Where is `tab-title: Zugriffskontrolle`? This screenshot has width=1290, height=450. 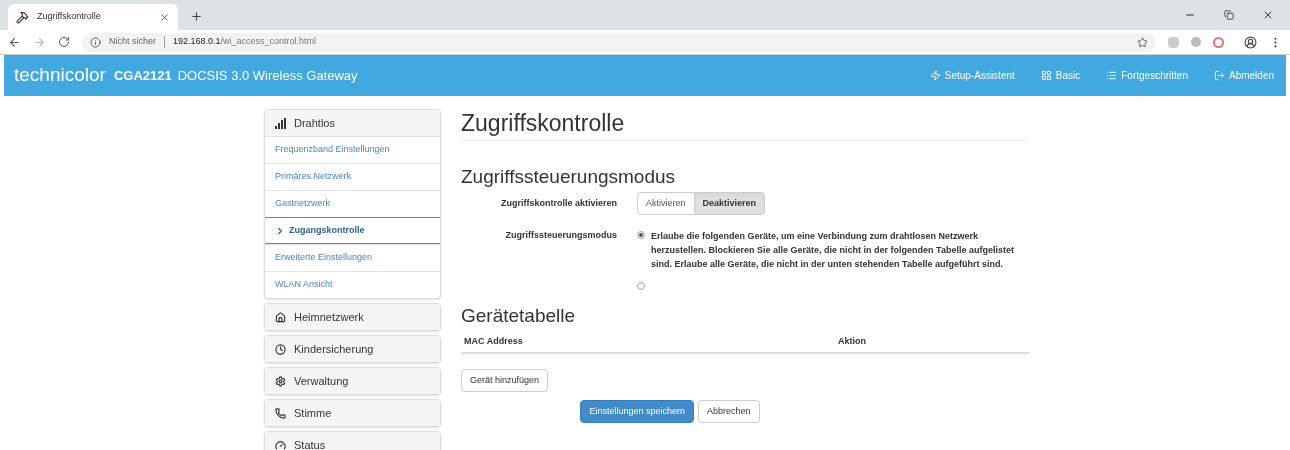
tab-title: Zugriffskontrolle is located at coordinates (69, 17).